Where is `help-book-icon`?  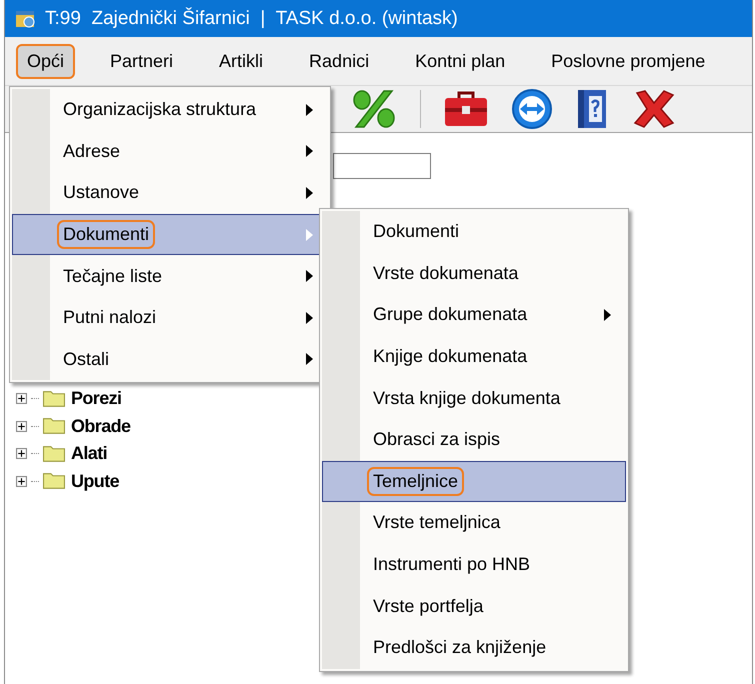
help-book-icon is located at coordinates (592, 109).